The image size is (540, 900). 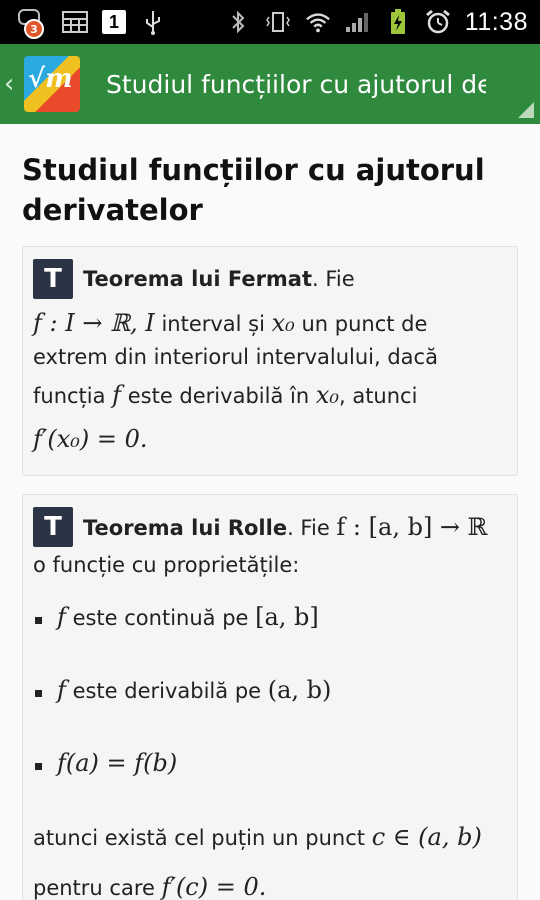 I want to click on rolle-concl-math: c ∈ (a, b), so click(x=426, y=837).